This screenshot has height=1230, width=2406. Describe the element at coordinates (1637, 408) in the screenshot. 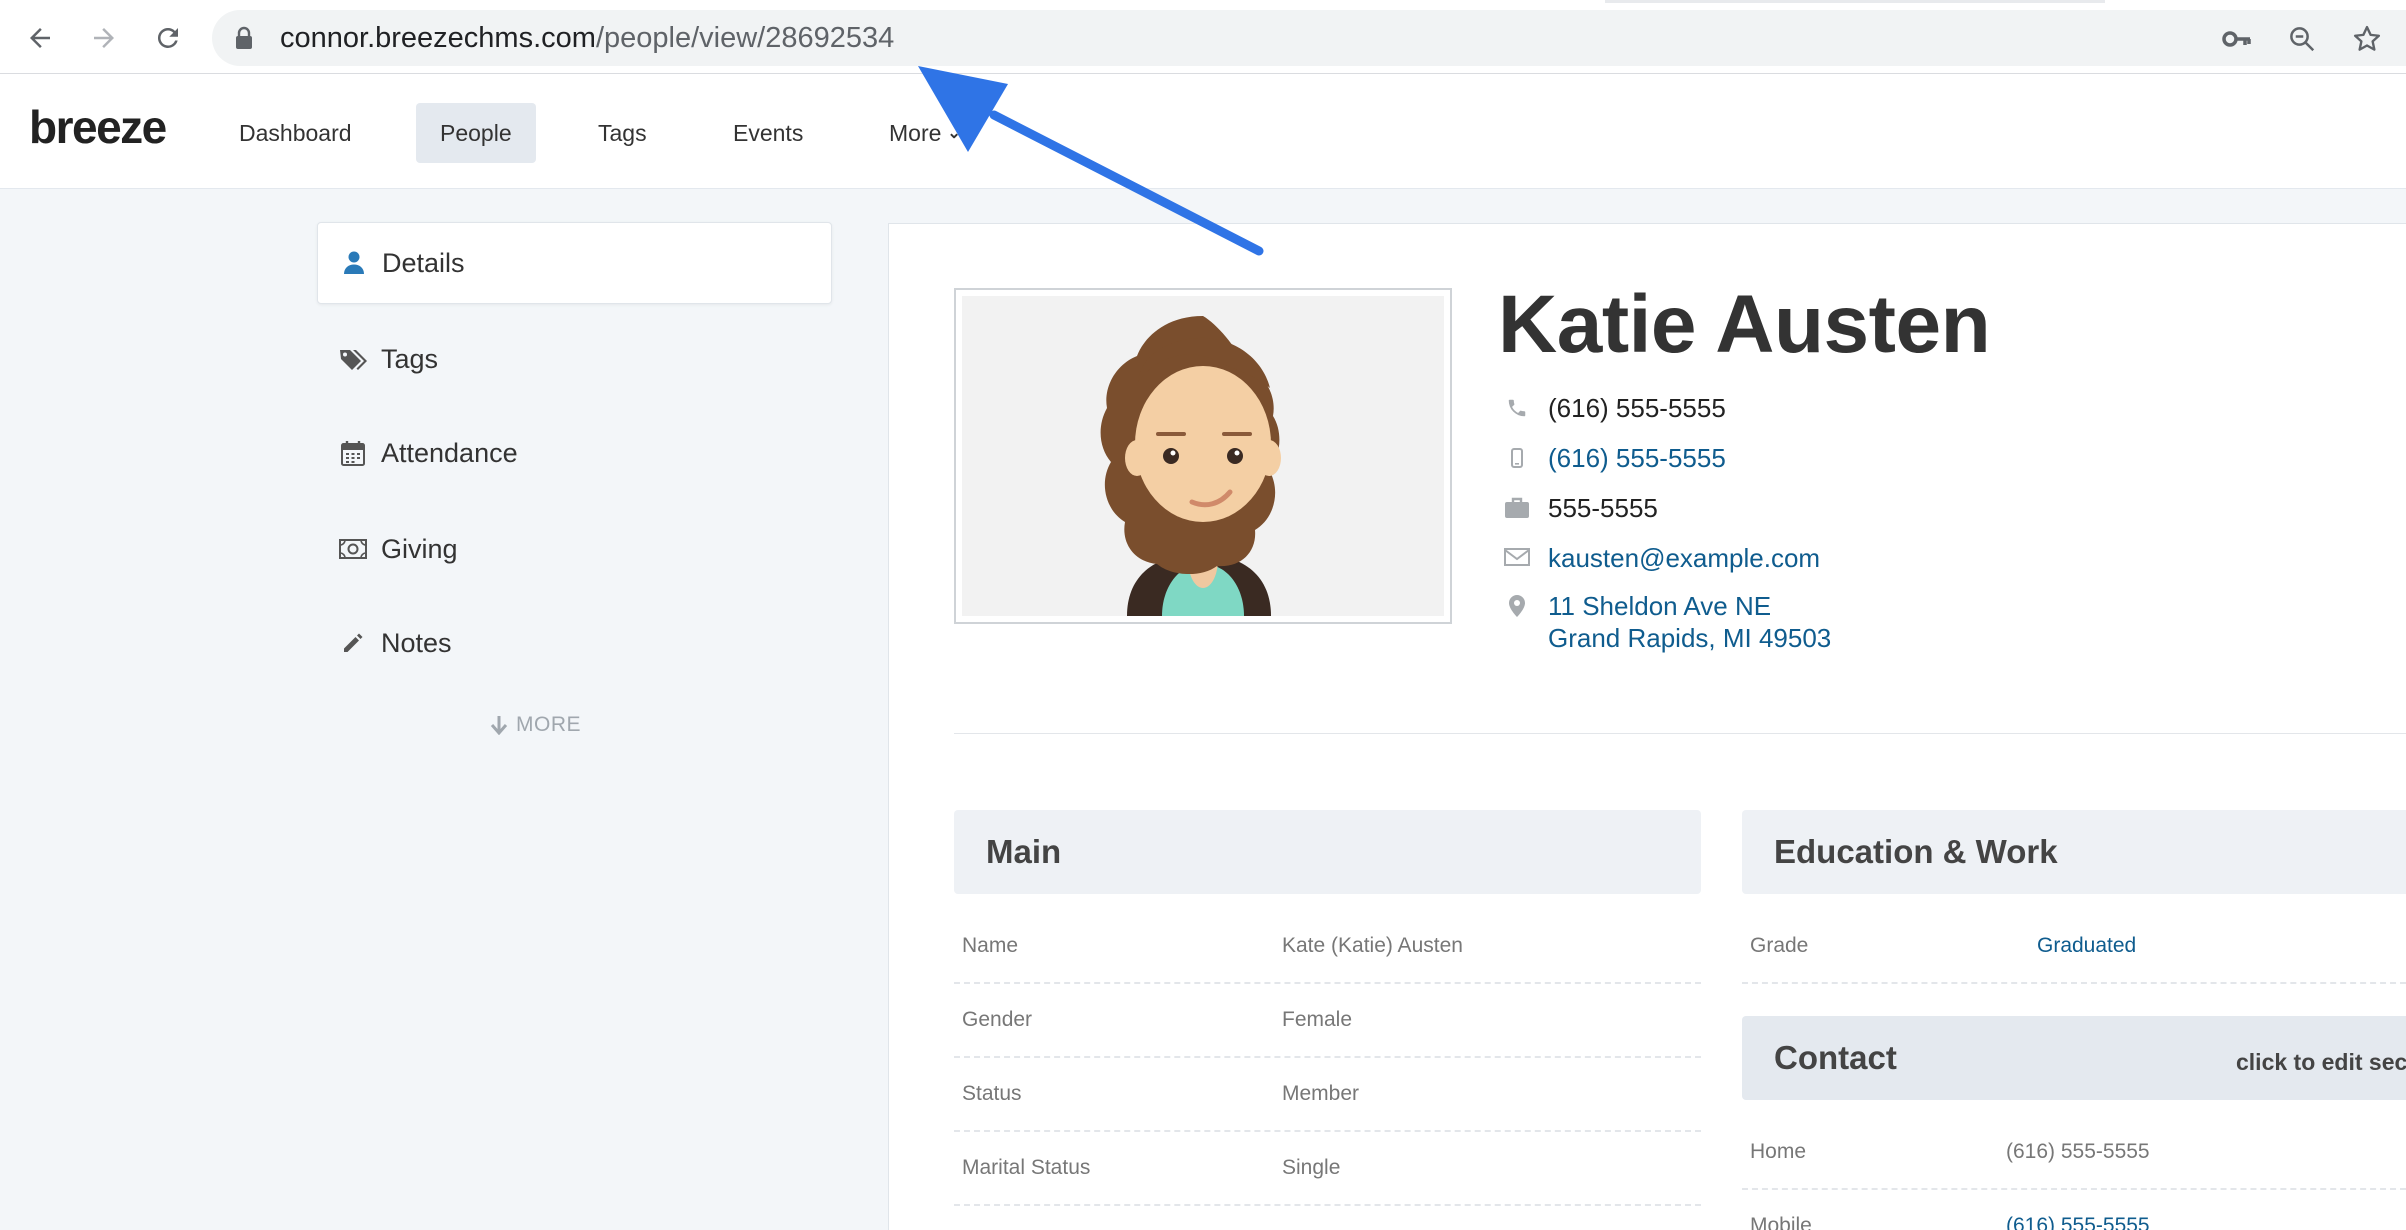

I see `home-phone-value: (616) 555-5555` at that location.